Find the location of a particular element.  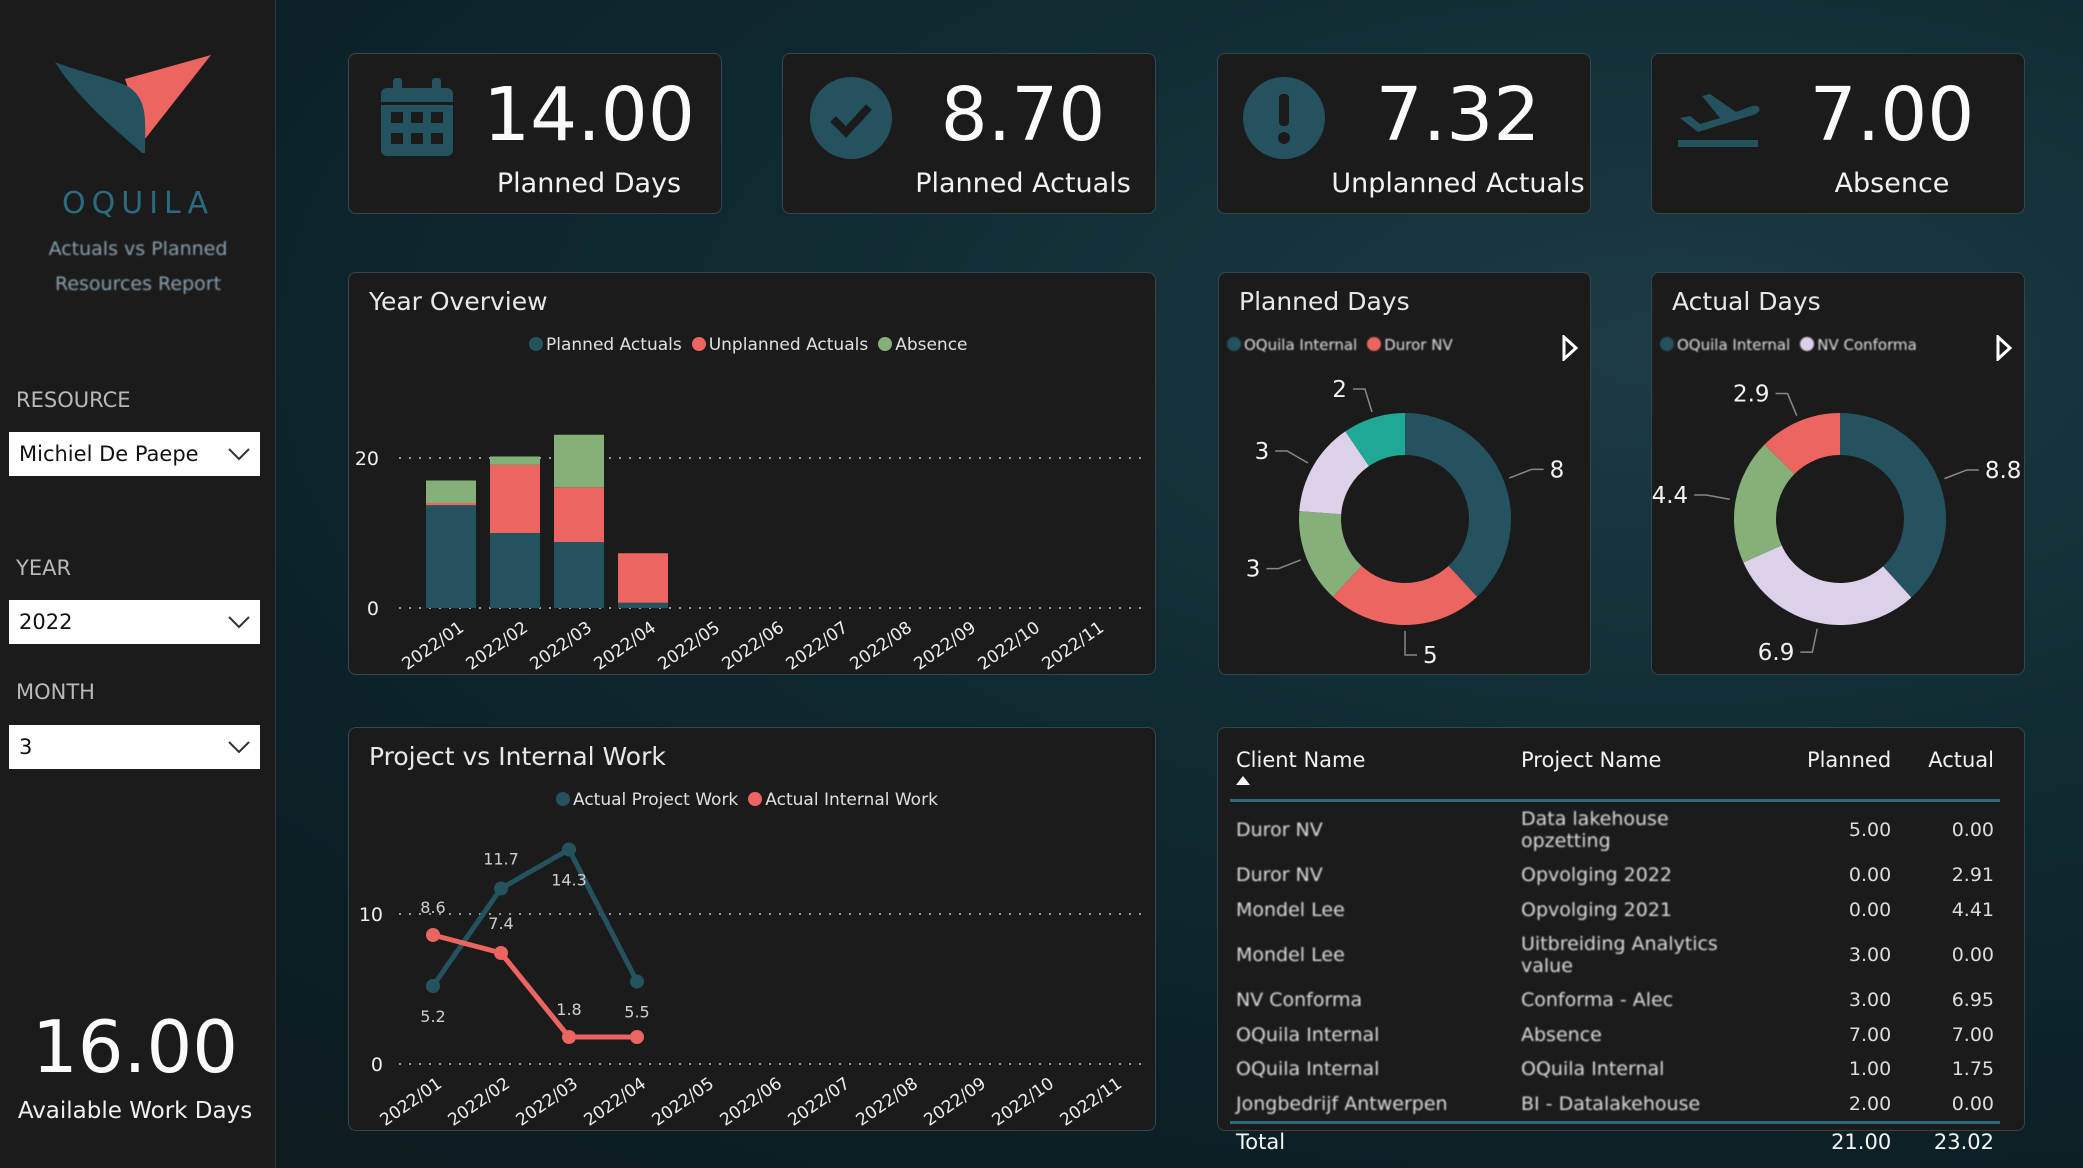

data-label: 5 is located at coordinates (1430, 656).